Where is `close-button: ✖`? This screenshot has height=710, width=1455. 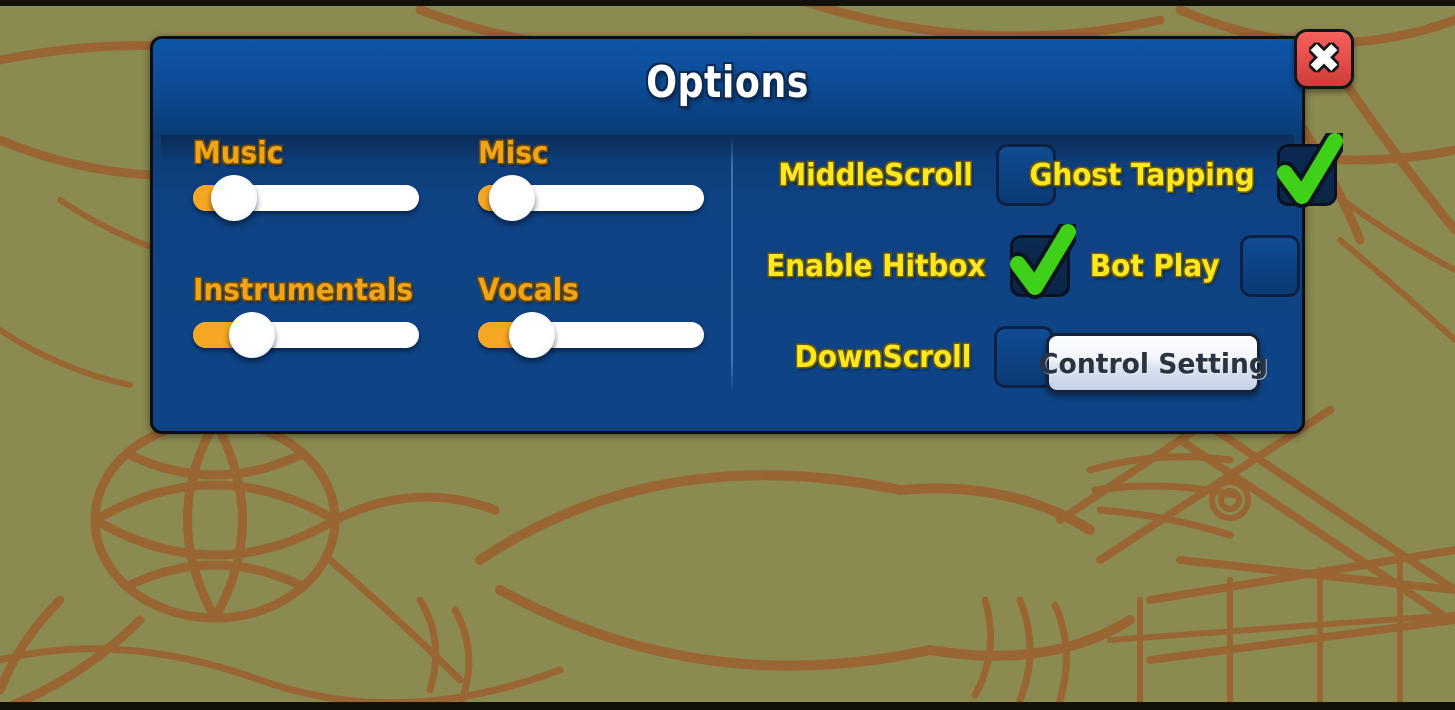 close-button: ✖ is located at coordinates (1324, 59).